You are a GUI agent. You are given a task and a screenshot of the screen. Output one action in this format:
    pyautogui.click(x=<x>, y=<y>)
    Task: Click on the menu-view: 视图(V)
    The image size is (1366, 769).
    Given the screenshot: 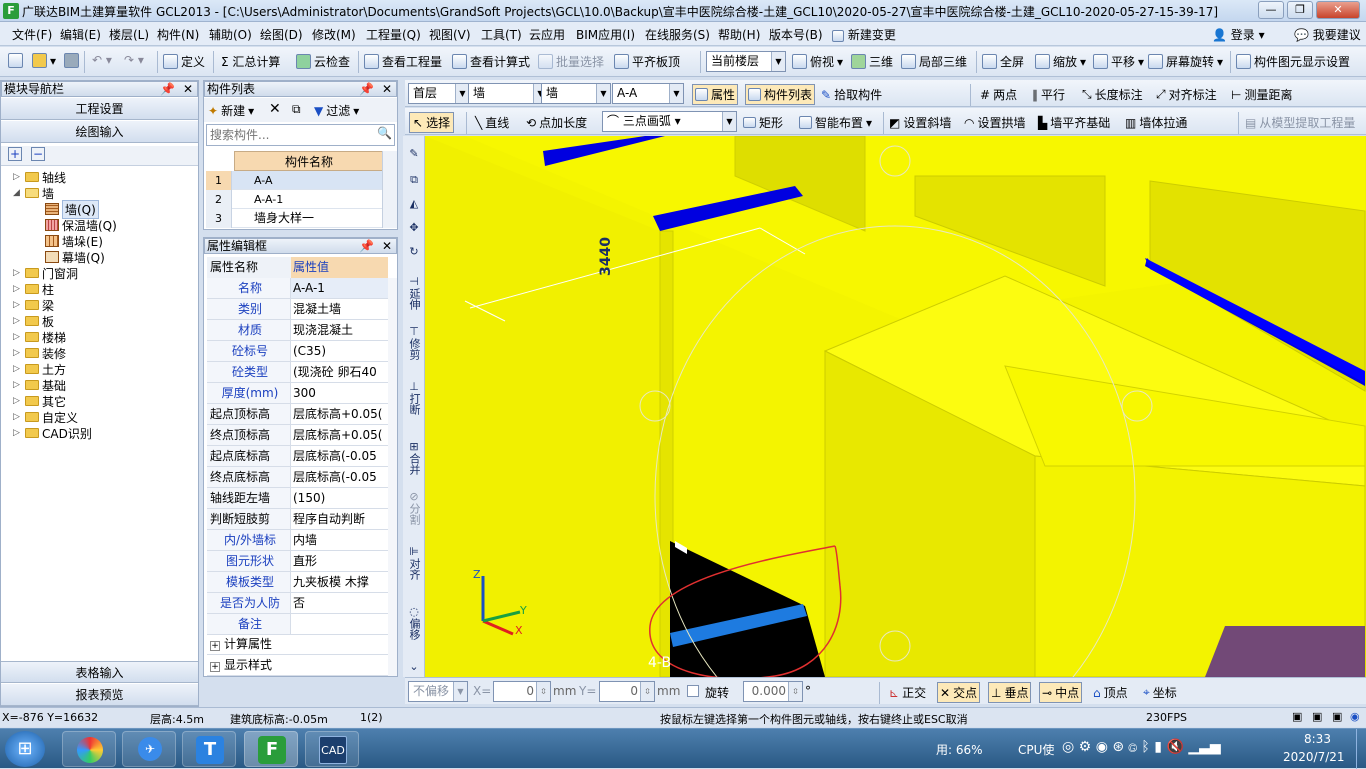 What is the action you would take?
    pyautogui.click(x=450, y=34)
    